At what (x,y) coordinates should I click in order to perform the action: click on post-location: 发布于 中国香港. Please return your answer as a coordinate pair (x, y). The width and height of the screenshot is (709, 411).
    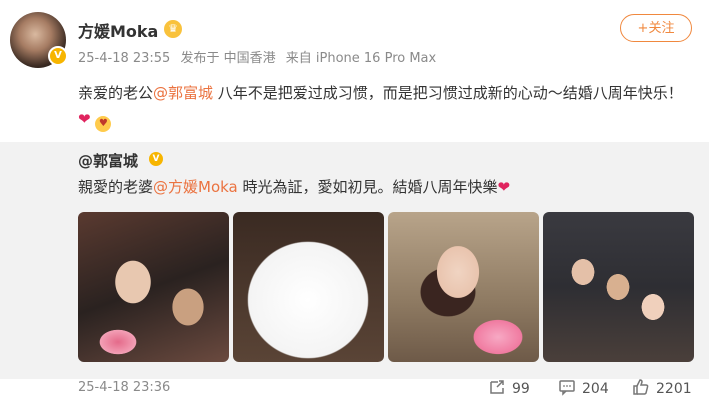
    Looking at the image, I should click on (228, 58).